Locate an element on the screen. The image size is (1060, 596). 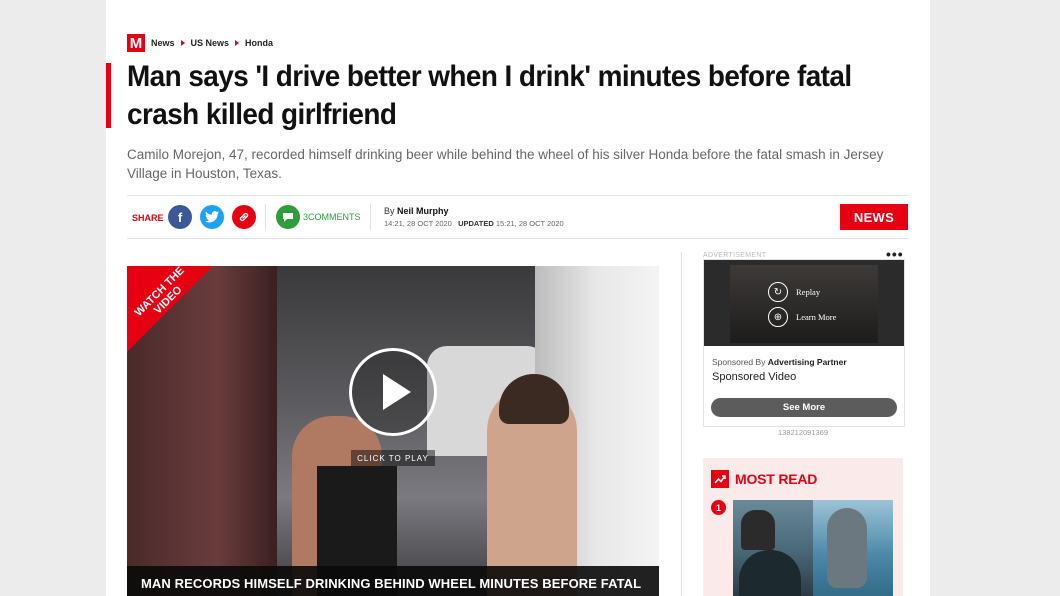
comments-link: 3COMMENTS is located at coordinates (332, 217).